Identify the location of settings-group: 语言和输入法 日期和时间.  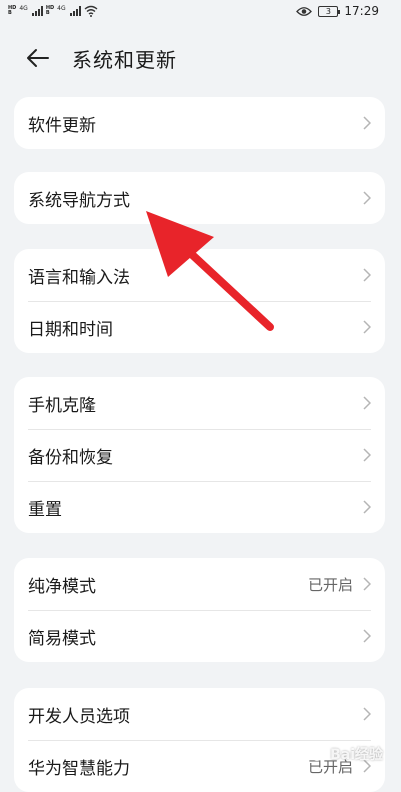
(199, 301).